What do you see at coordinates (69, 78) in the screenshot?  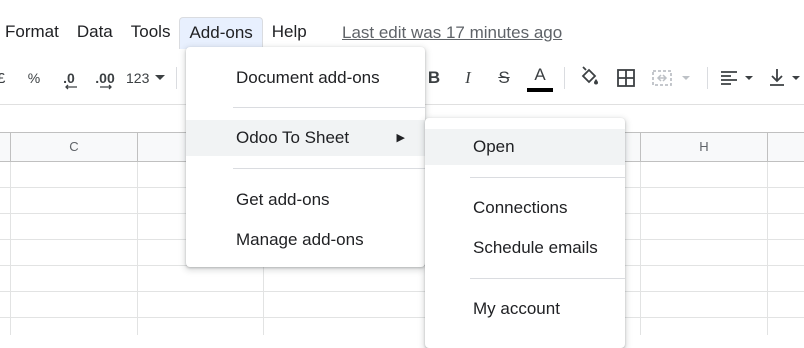 I see `decrease-decimal-button: .0` at bounding box center [69, 78].